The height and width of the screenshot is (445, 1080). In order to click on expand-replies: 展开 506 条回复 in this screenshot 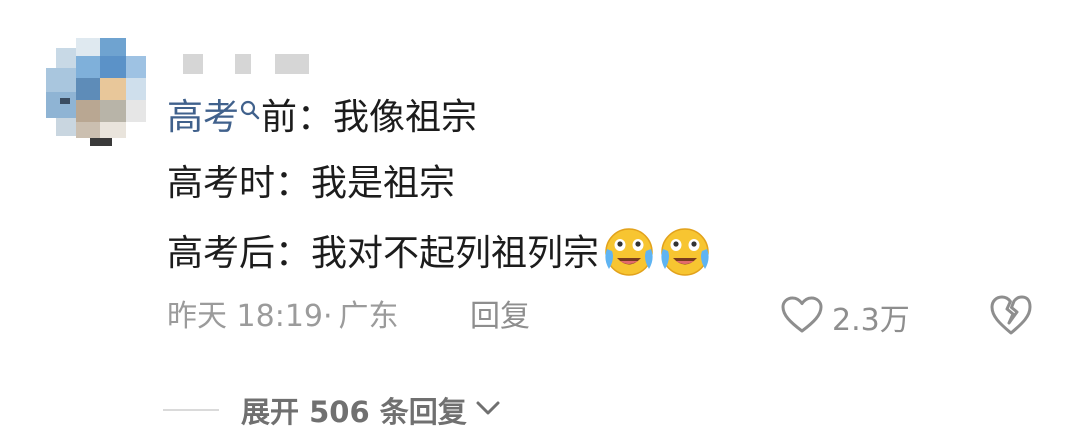, I will do `click(332, 410)`.